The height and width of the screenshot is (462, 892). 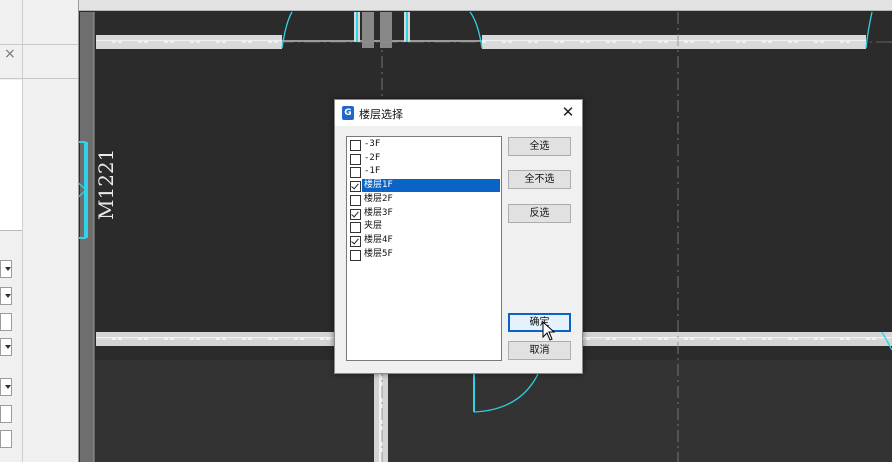 What do you see at coordinates (424, 159) in the screenshot?
I see `floor-list-item: -2F` at bounding box center [424, 159].